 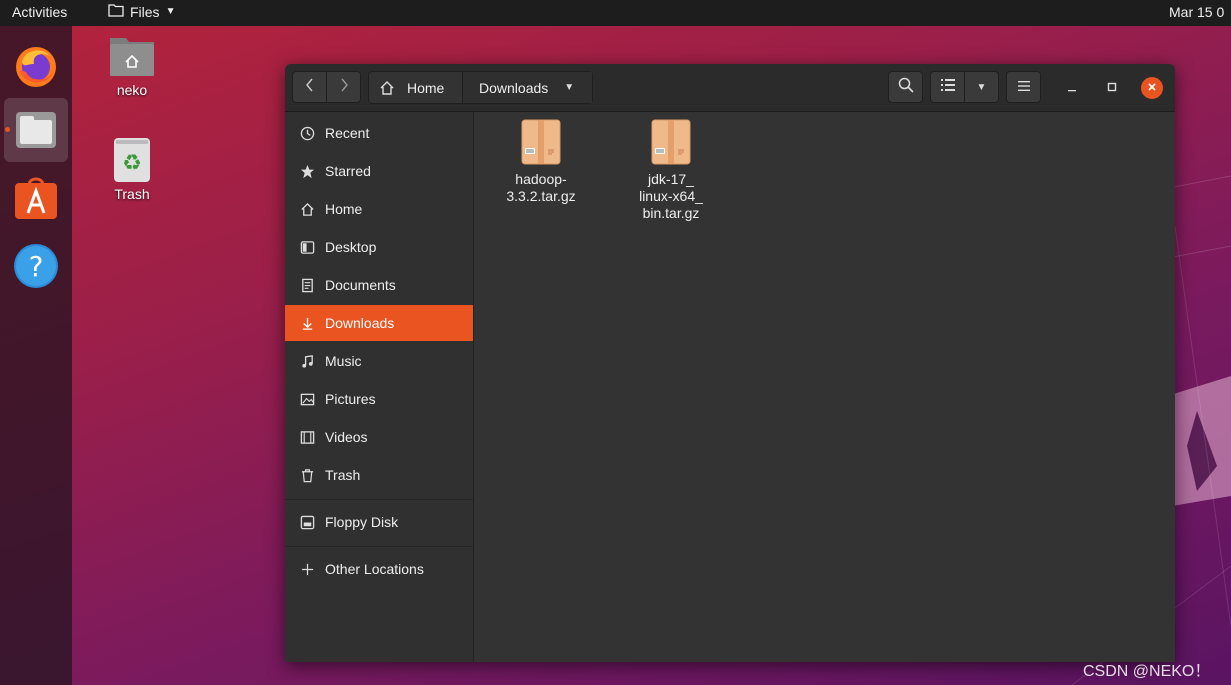 I want to click on search-icon, so click(x=906, y=87).